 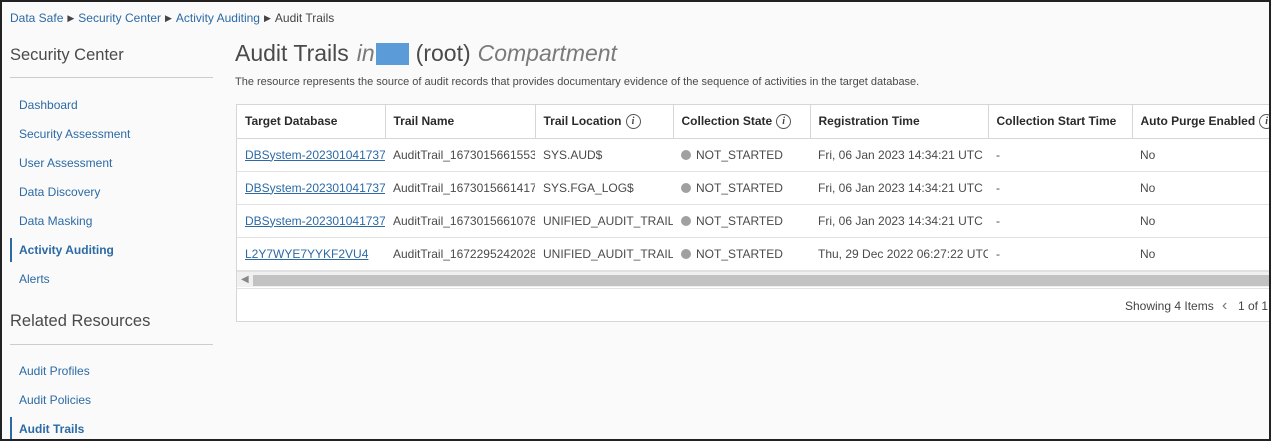 What do you see at coordinates (742, 122) in the screenshot?
I see `column-header-collection-state: Collection State i` at bounding box center [742, 122].